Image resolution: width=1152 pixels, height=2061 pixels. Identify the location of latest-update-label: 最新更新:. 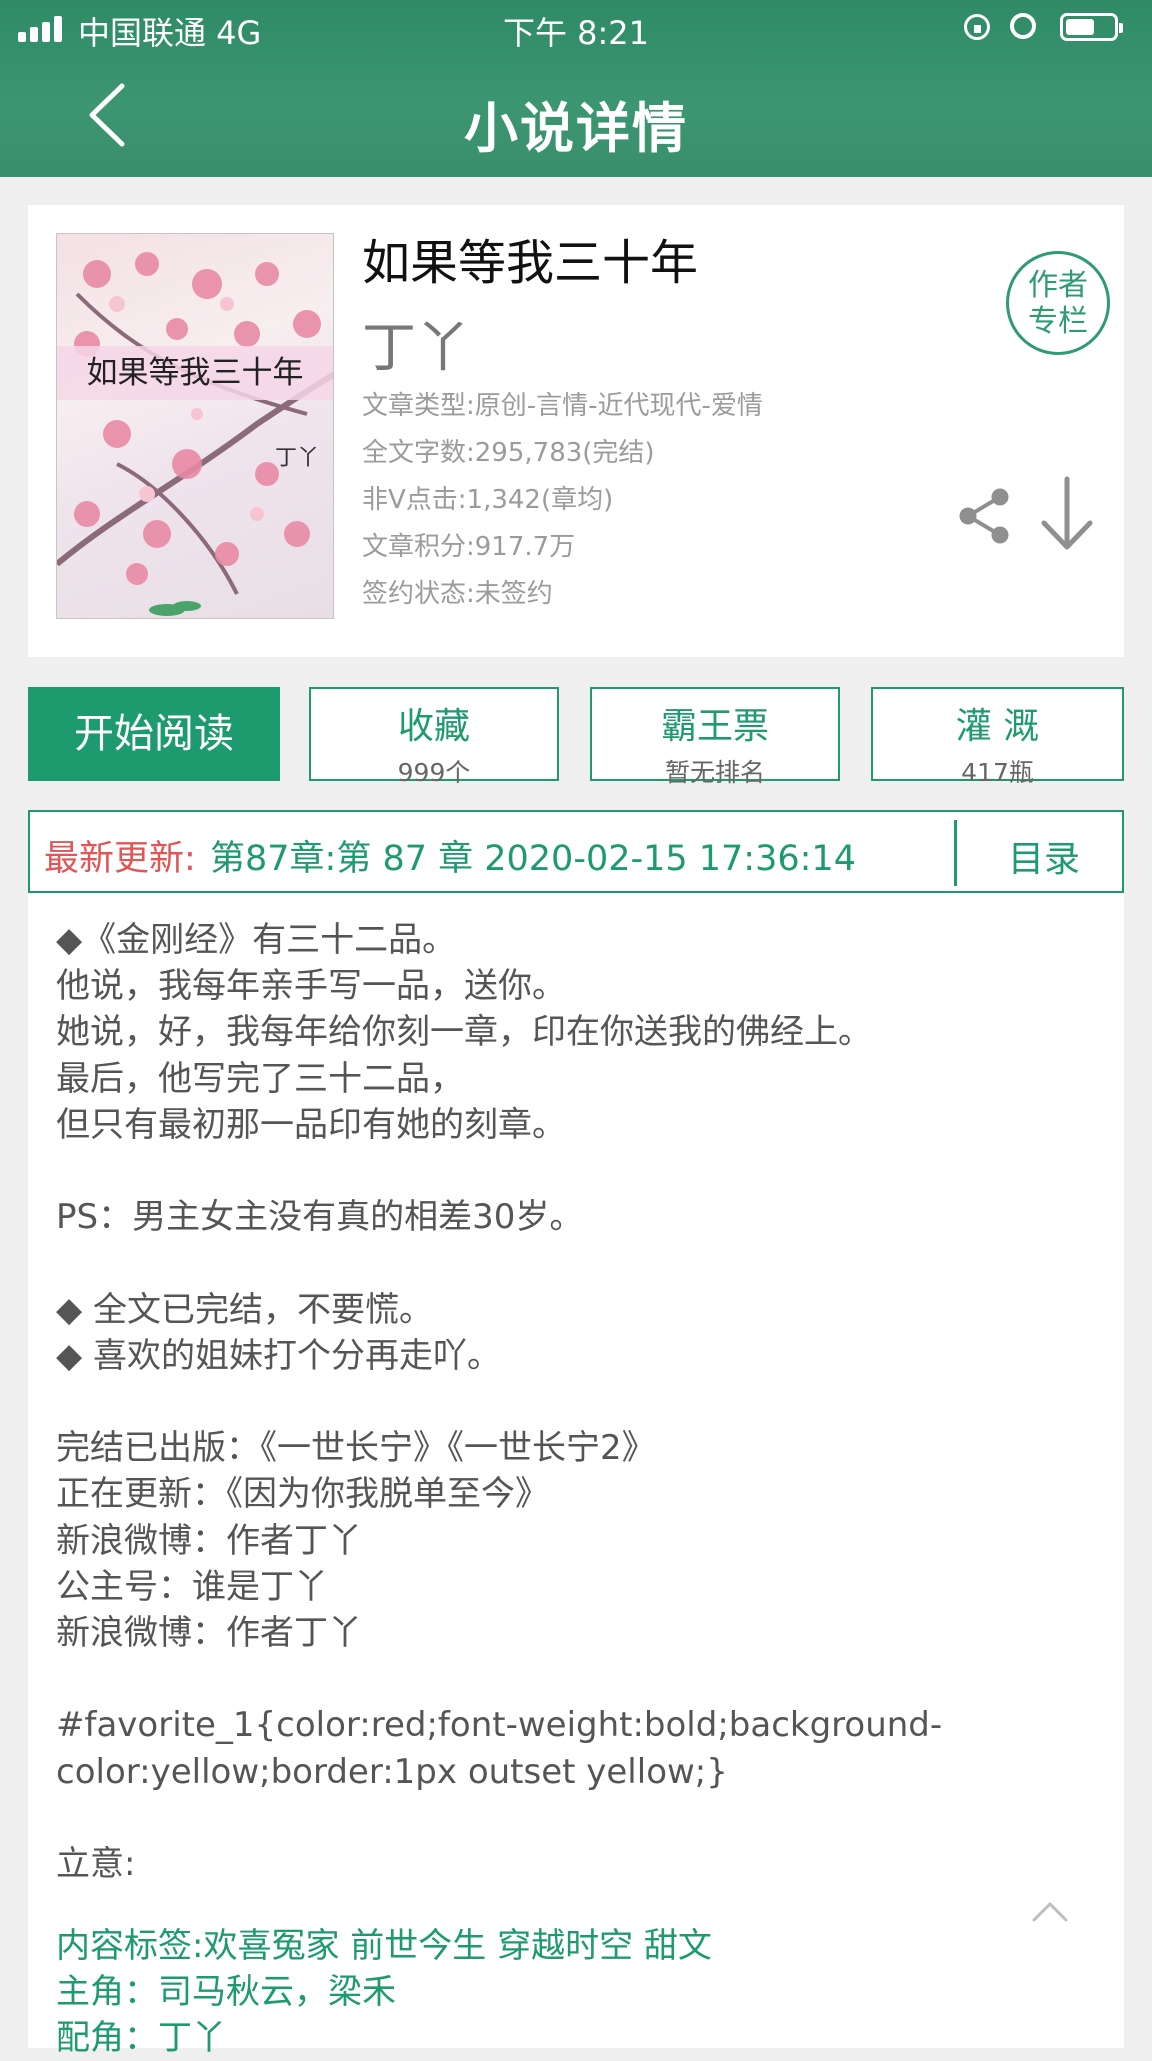
(120, 859).